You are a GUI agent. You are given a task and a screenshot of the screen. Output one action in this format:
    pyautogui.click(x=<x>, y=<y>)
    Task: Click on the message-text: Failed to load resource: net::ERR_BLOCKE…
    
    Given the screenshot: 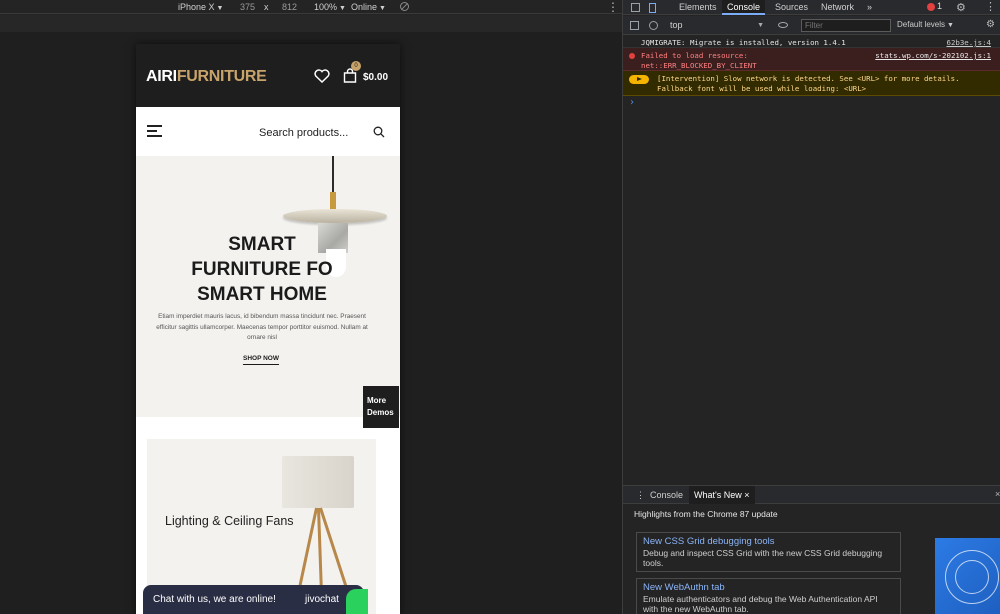 What is the action you would take?
    pyautogui.click(x=699, y=60)
    